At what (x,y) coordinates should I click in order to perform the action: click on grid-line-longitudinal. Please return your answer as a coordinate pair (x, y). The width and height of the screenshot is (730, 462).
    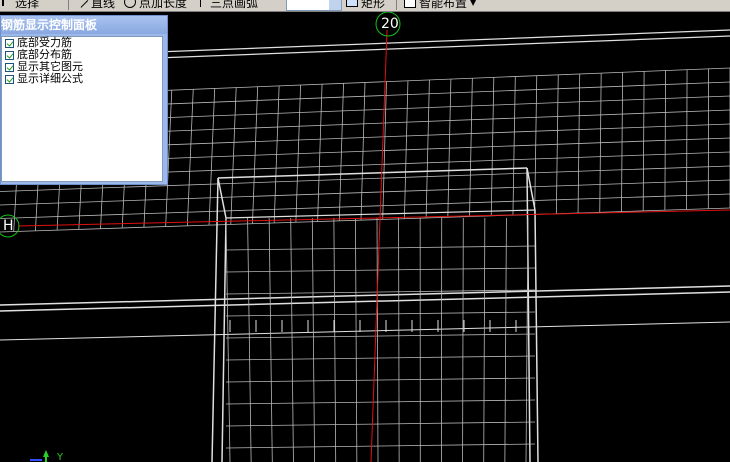
    Looking at the image, I should click on (365, 220).